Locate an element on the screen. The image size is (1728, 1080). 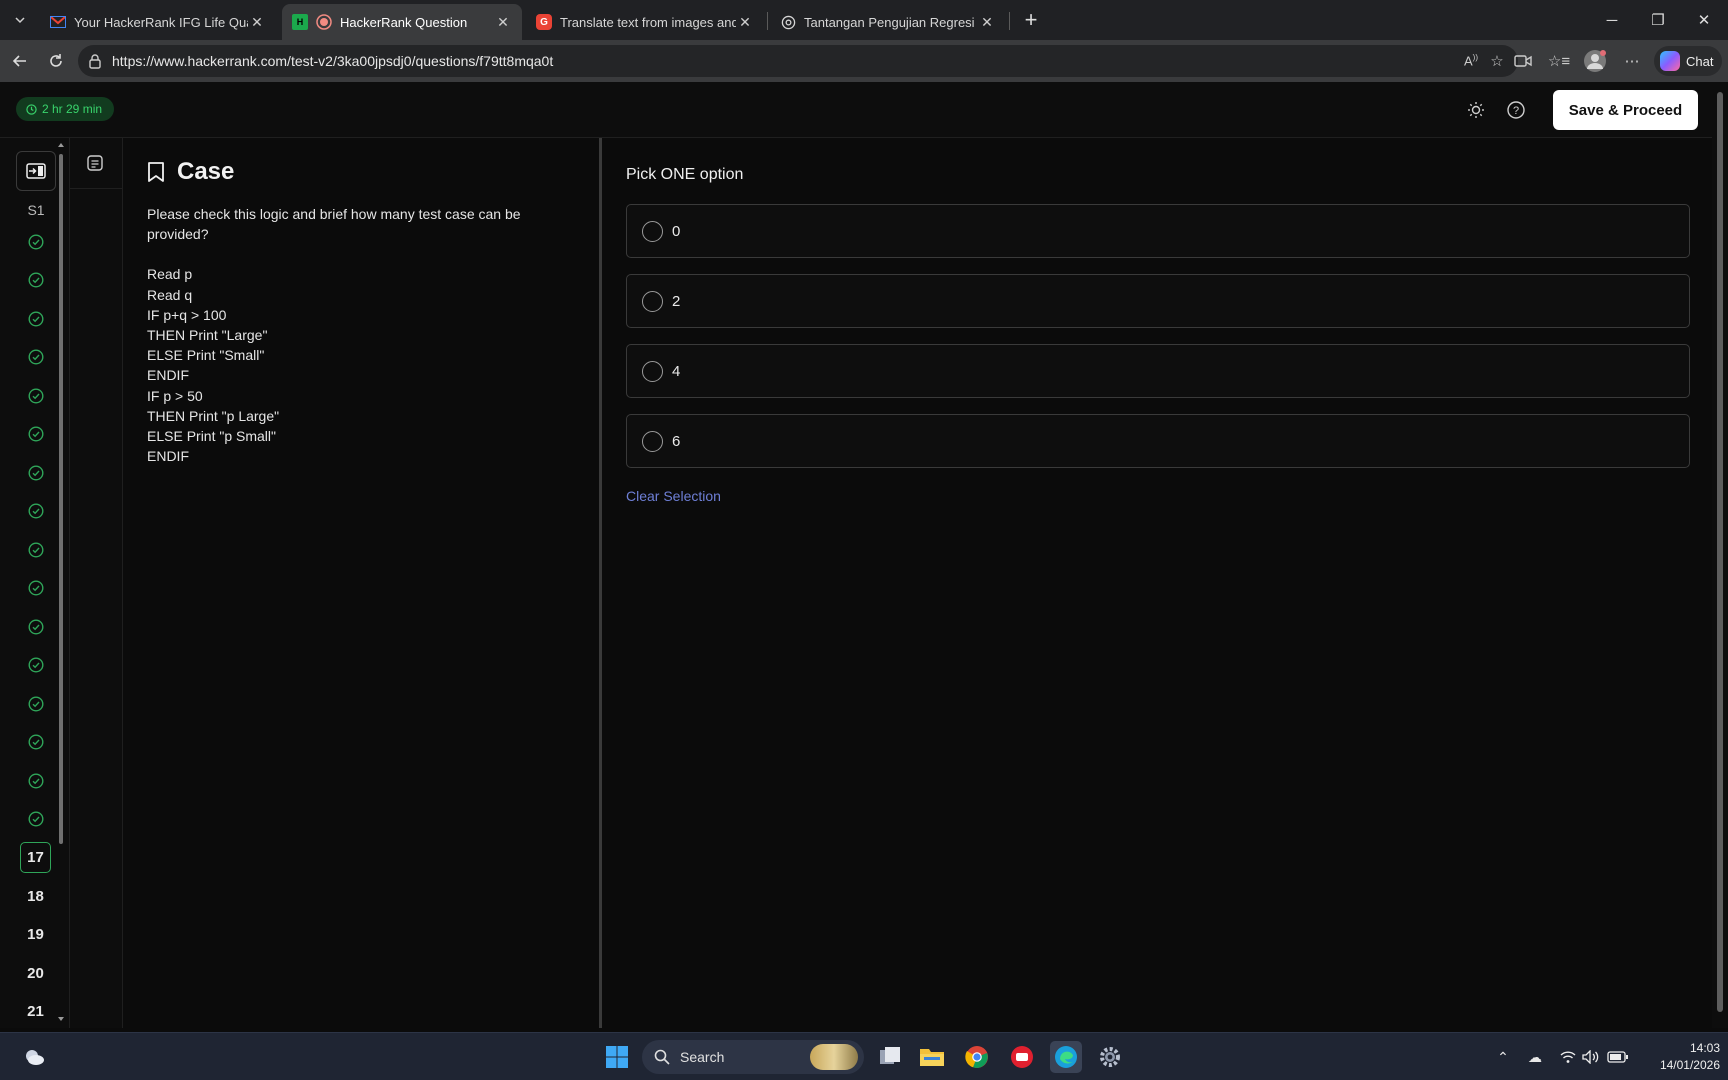
onedrive-status: ☁ is located at coordinates (1535, 1057).